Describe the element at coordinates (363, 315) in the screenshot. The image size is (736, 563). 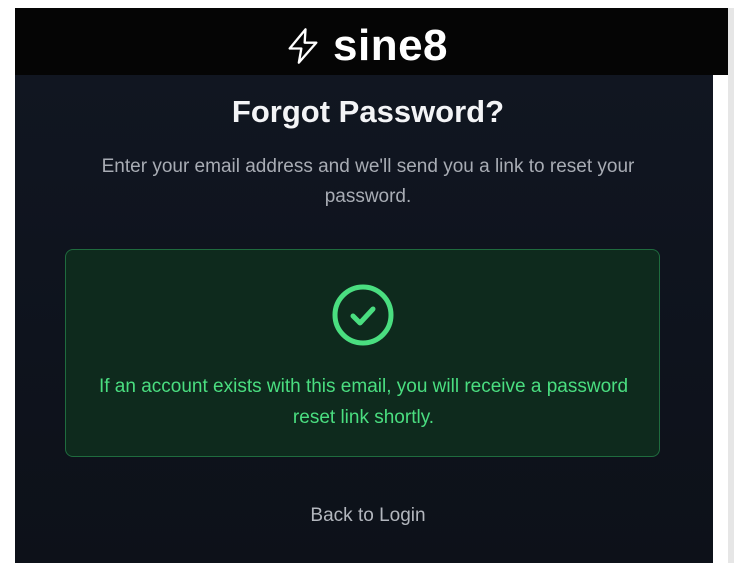
I see `check-circle-icon` at that location.